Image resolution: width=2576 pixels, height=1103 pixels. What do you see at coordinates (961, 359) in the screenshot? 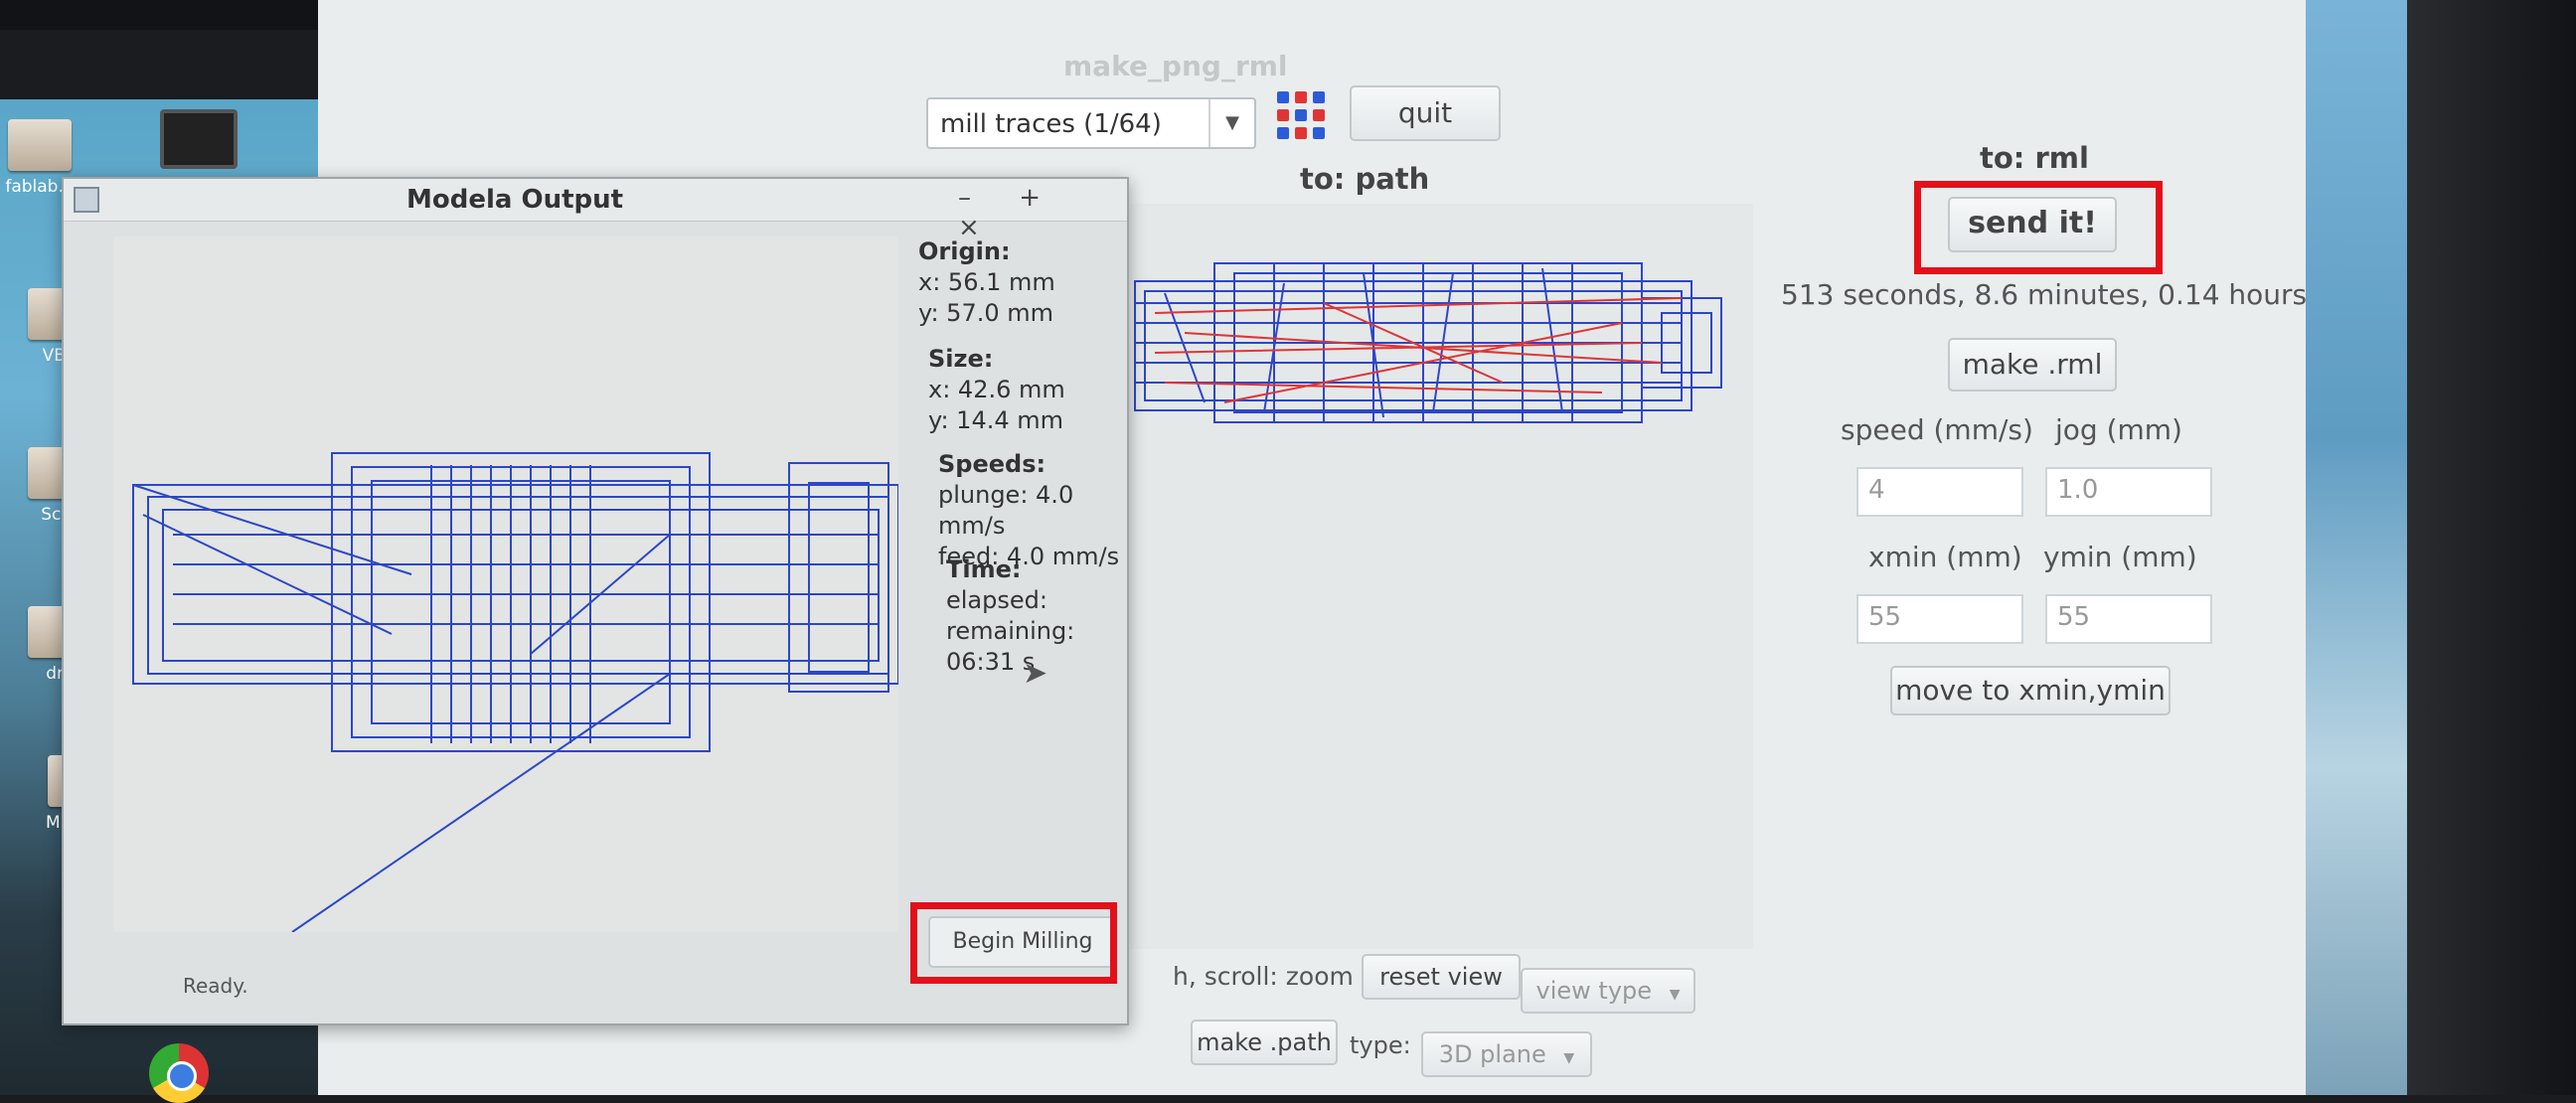
I see `size-heading: Size:` at bounding box center [961, 359].